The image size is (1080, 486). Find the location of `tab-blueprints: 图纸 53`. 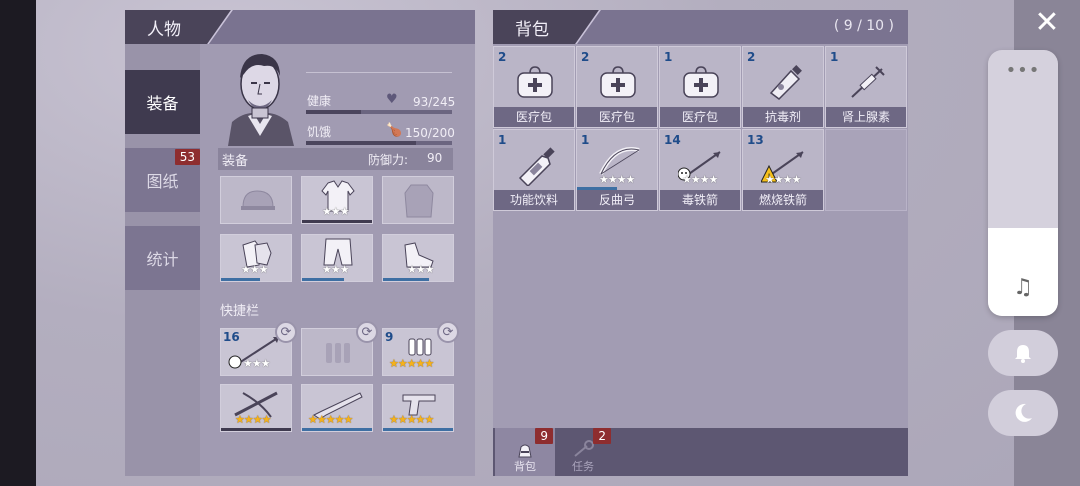

tab-blueprints: 图纸 53 is located at coordinates (162, 180).